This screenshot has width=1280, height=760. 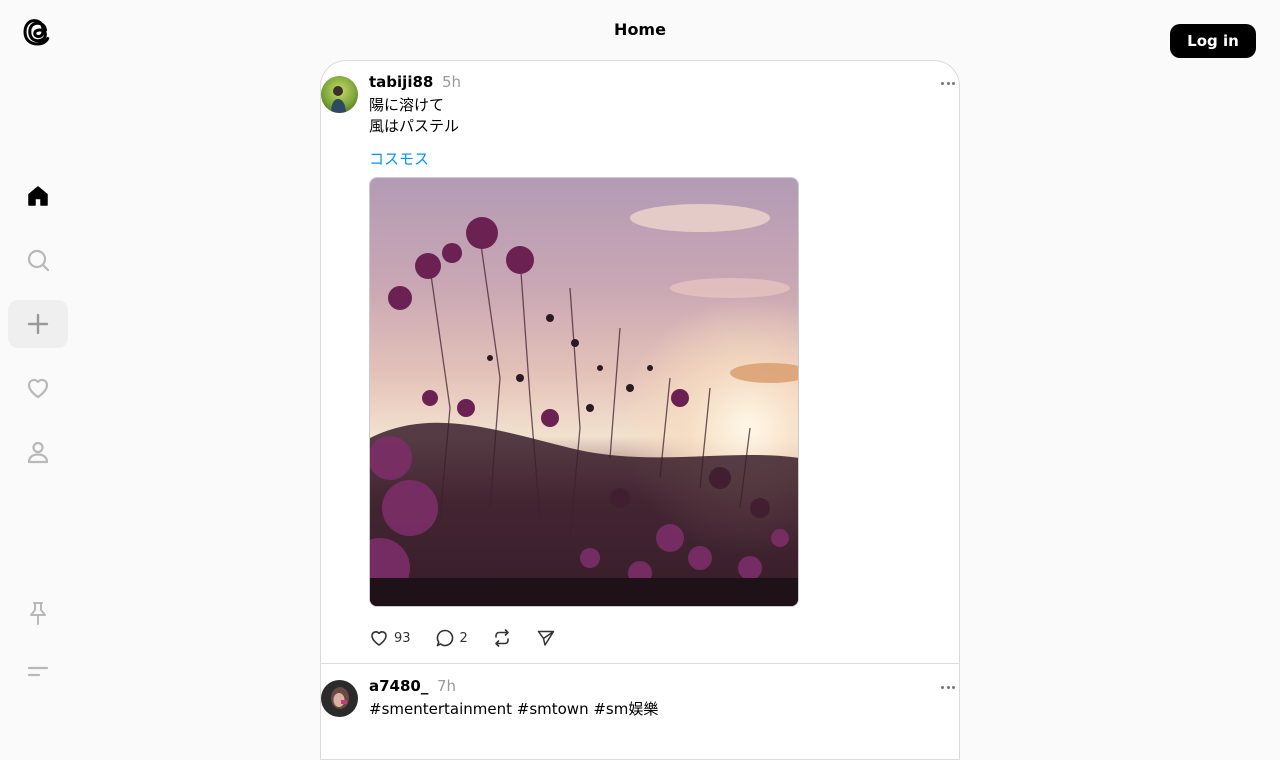 I want to click on home-icon, so click(x=38, y=196).